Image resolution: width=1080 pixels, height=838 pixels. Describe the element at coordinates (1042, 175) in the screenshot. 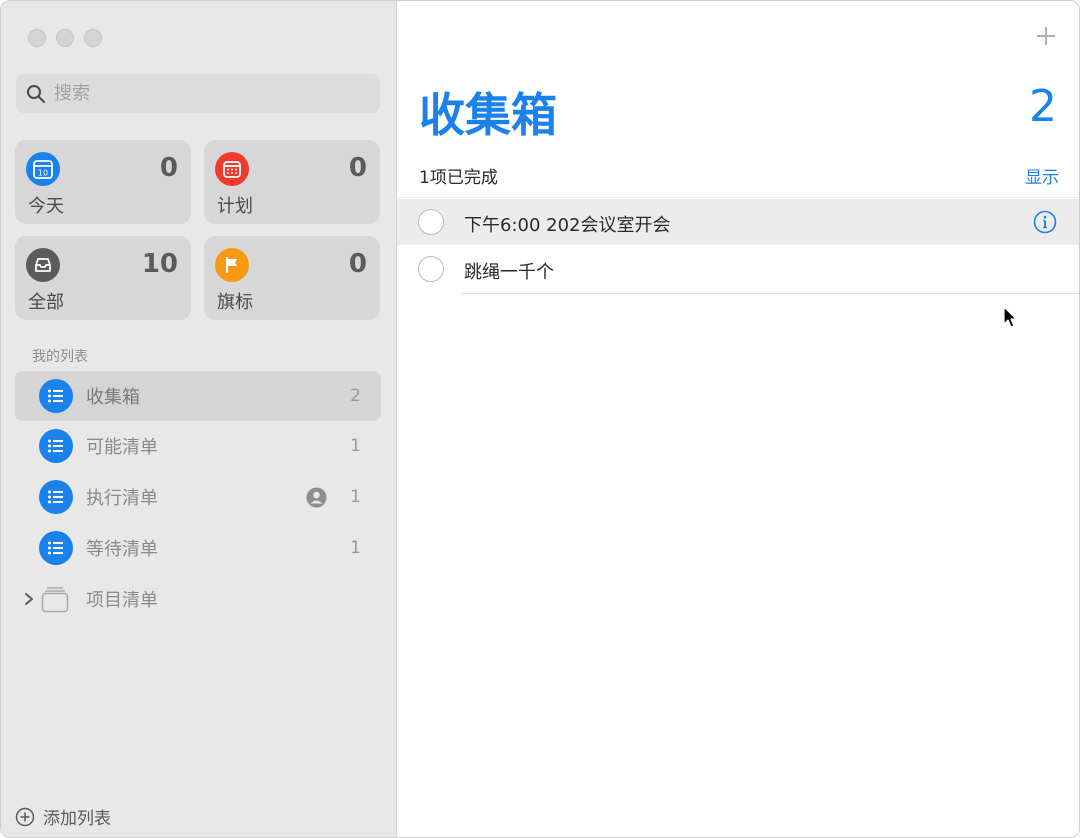

I see `show-completed-button: 显示` at that location.